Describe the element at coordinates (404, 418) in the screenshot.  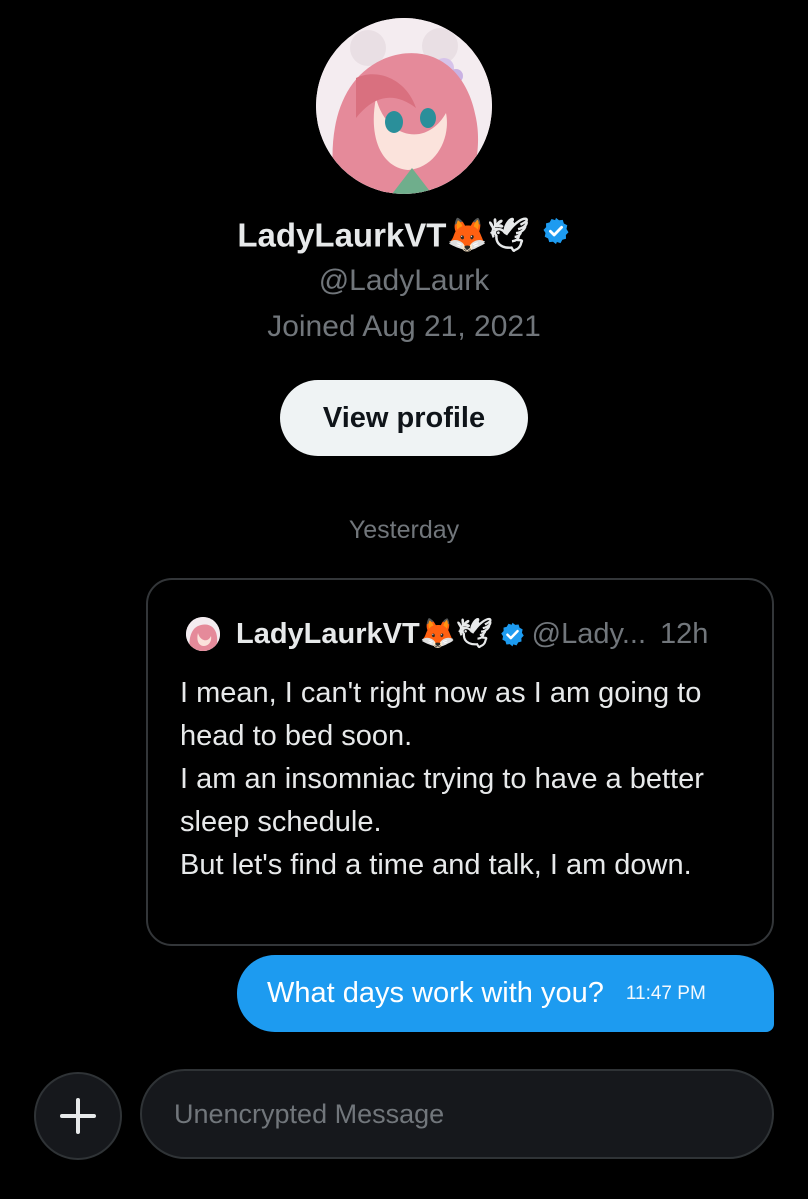
I see `view-profile-button: View profile` at that location.